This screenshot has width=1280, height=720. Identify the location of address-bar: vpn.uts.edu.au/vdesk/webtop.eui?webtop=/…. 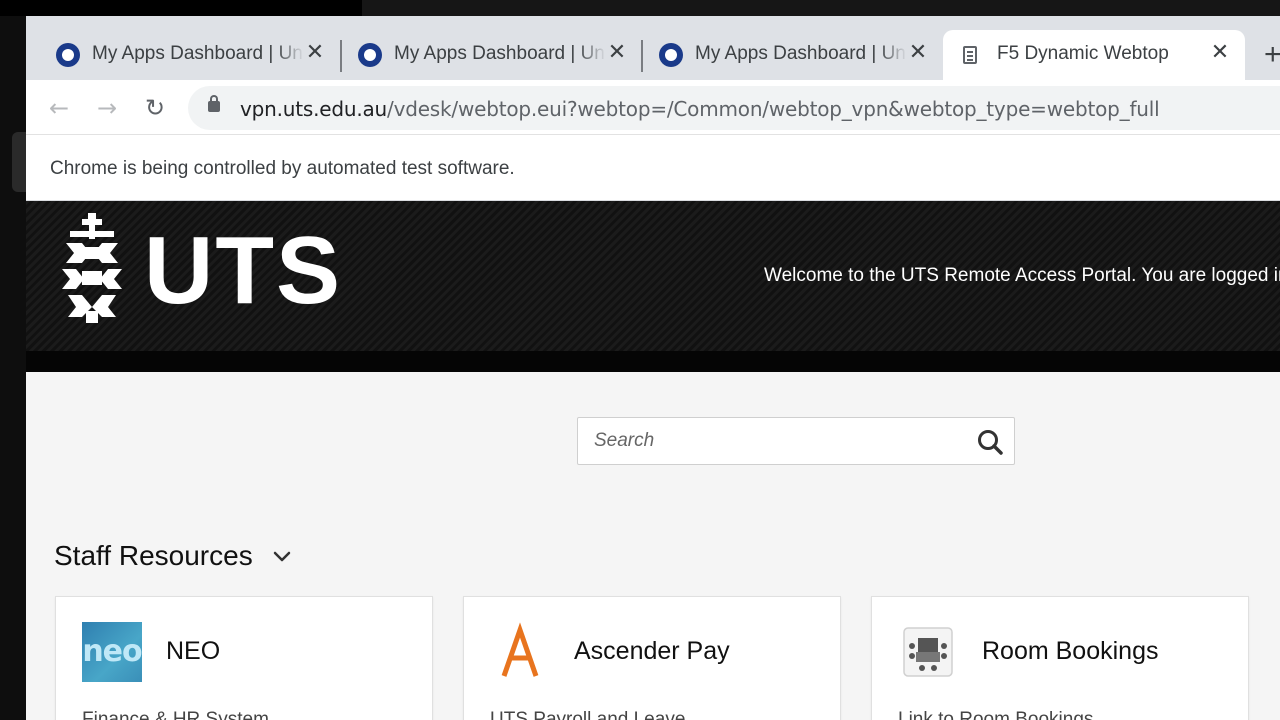
(734, 108).